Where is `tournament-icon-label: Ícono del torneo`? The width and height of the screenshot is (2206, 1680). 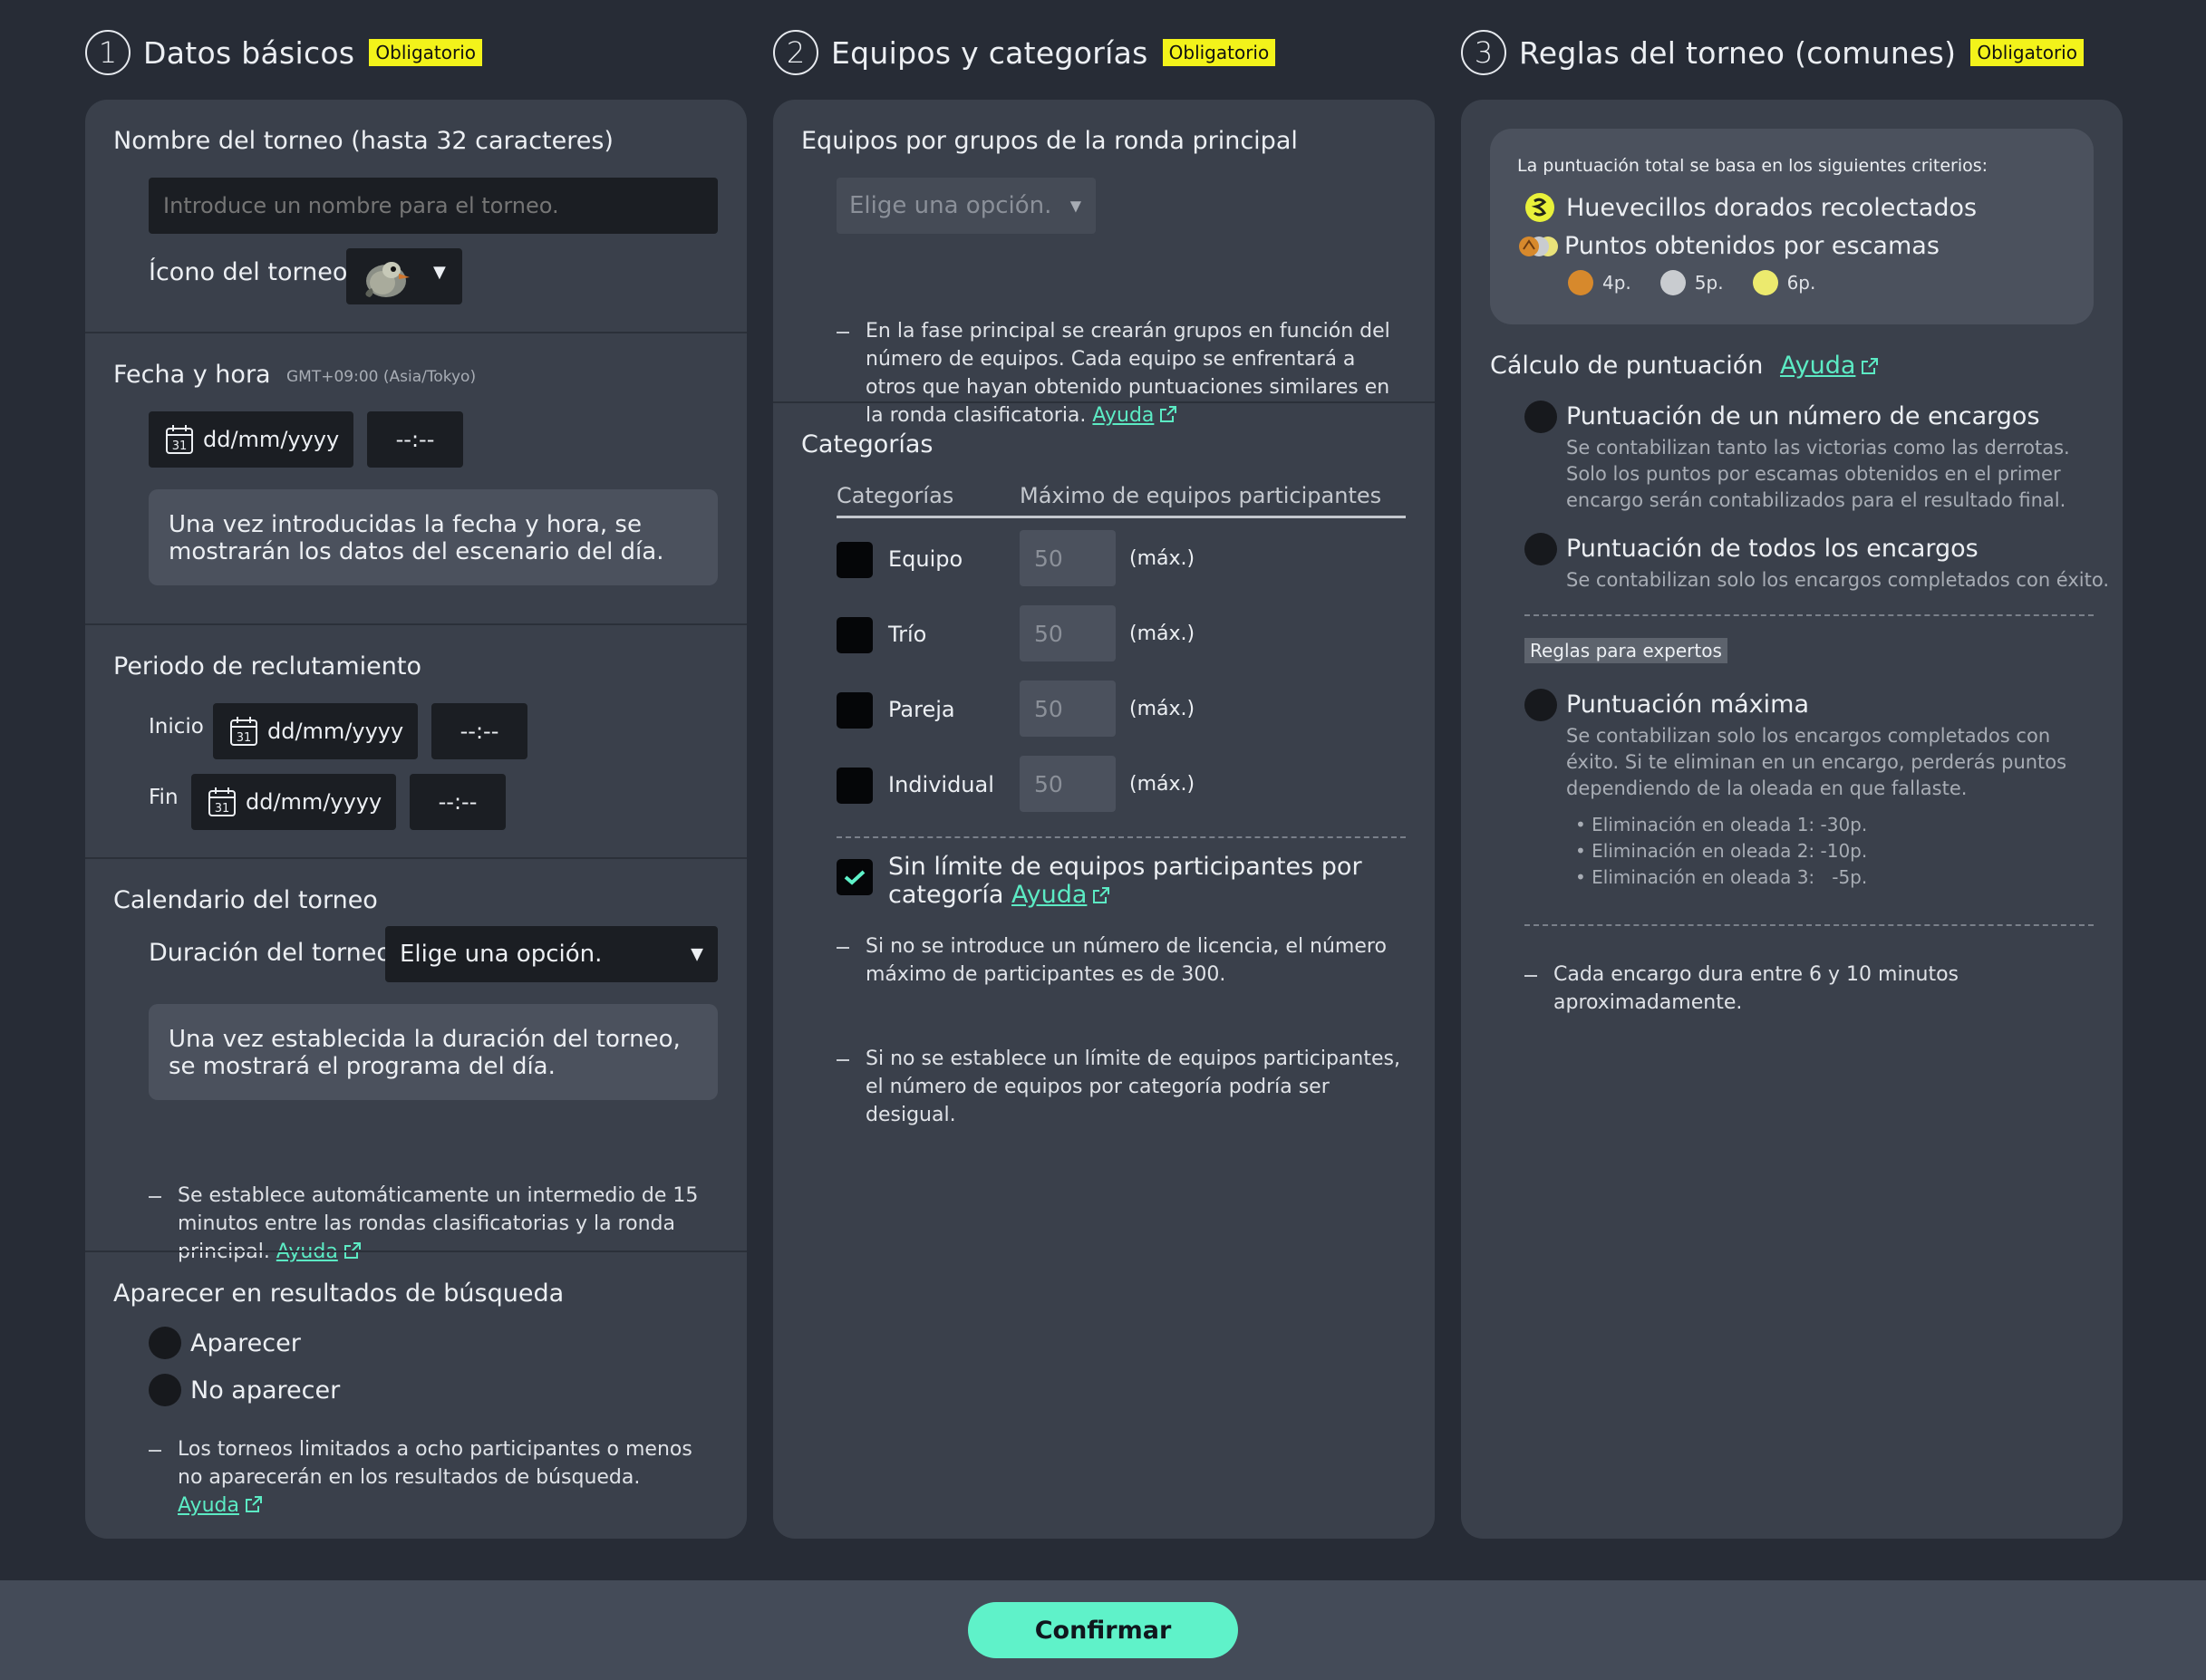
tournament-icon-label: Ícono del torneo is located at coordinates (248, 272).